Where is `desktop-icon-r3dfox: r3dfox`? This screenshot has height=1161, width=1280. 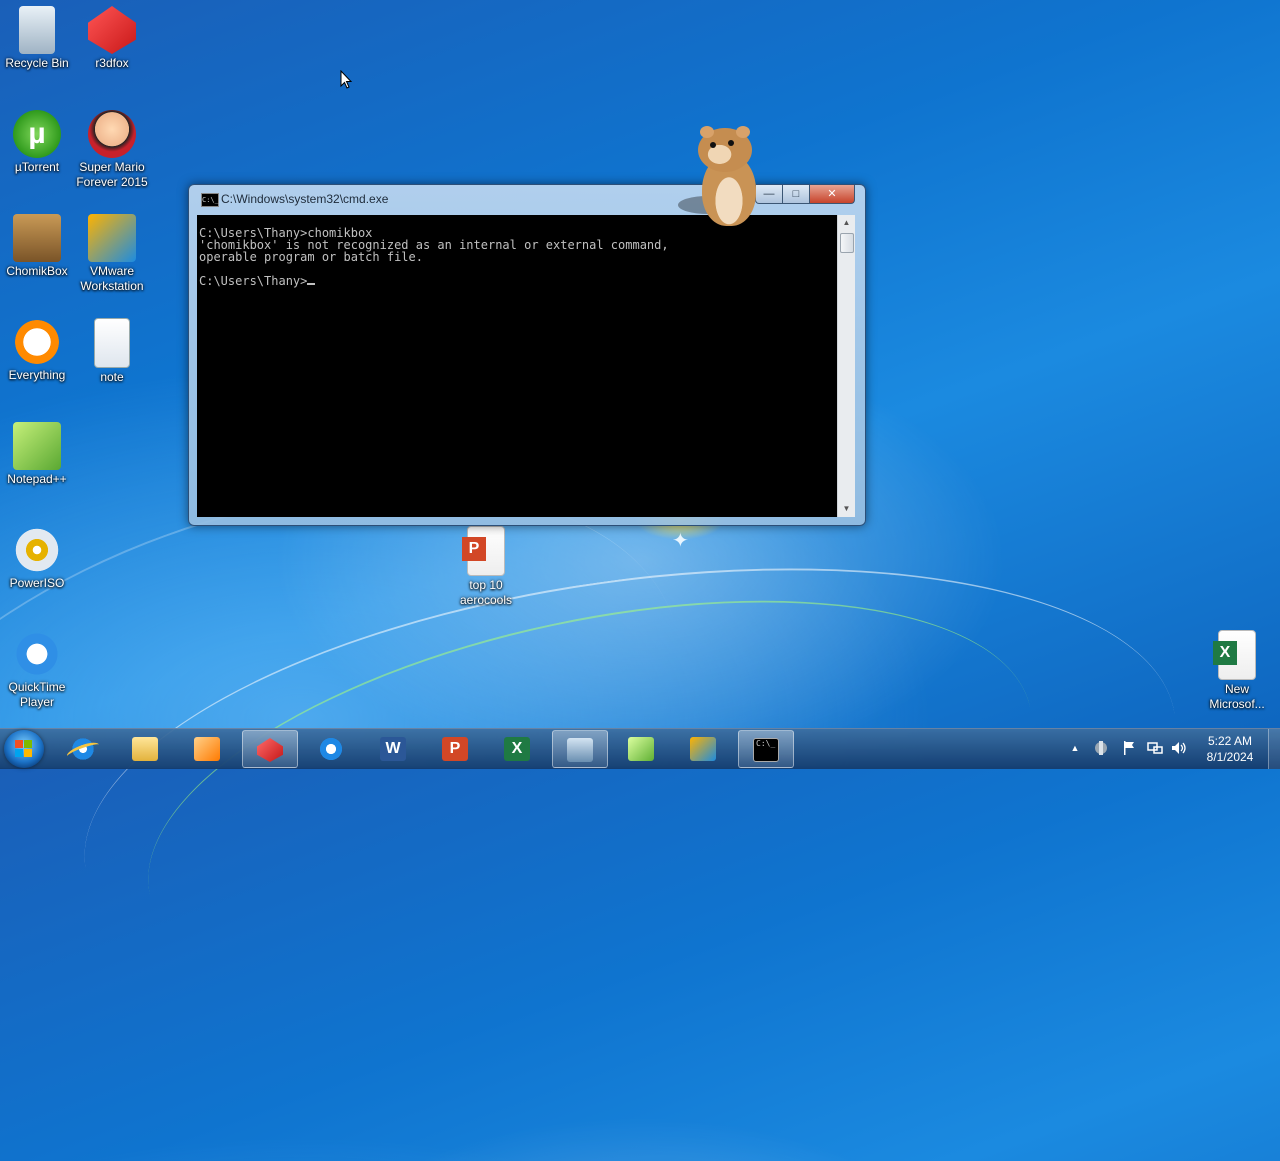 desktop-icon-r3dfox: r3dfox is located at coordinates (112, 38).